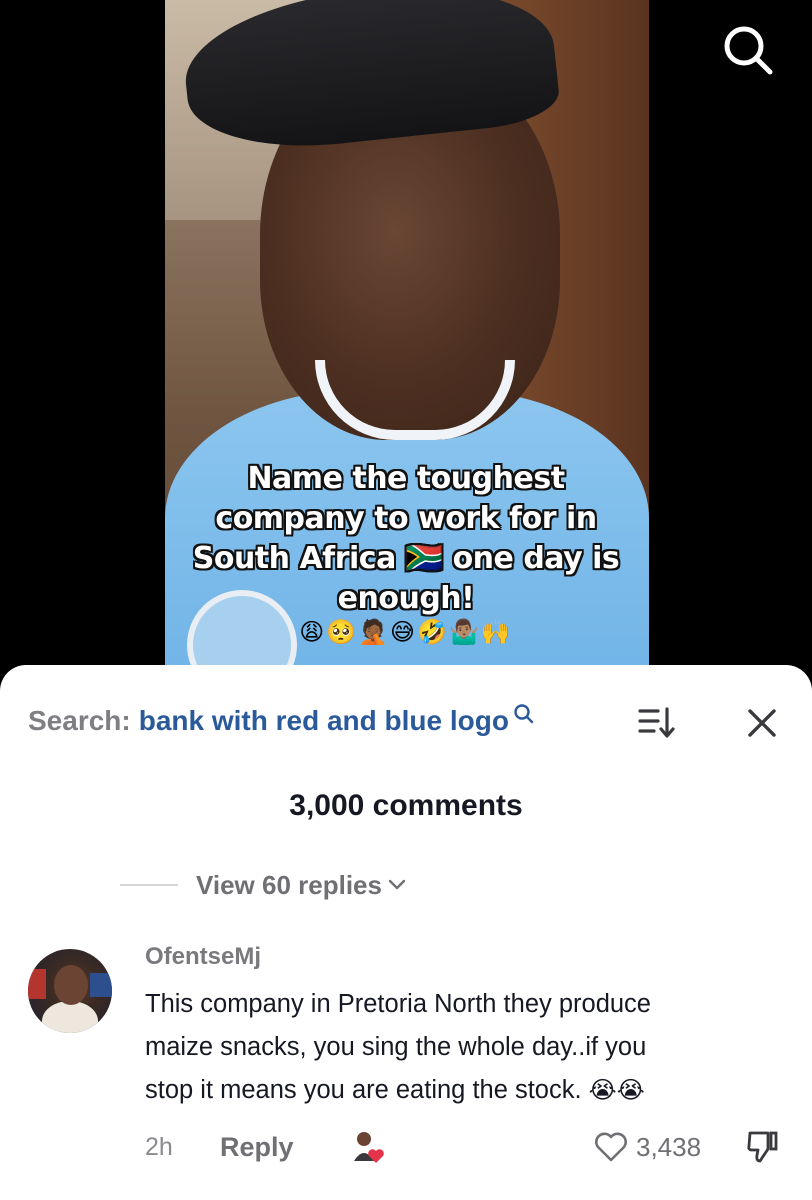  Describe the element at coordinates (397, 884) in the screenshot. I see `chevron-down-icon` at that location.